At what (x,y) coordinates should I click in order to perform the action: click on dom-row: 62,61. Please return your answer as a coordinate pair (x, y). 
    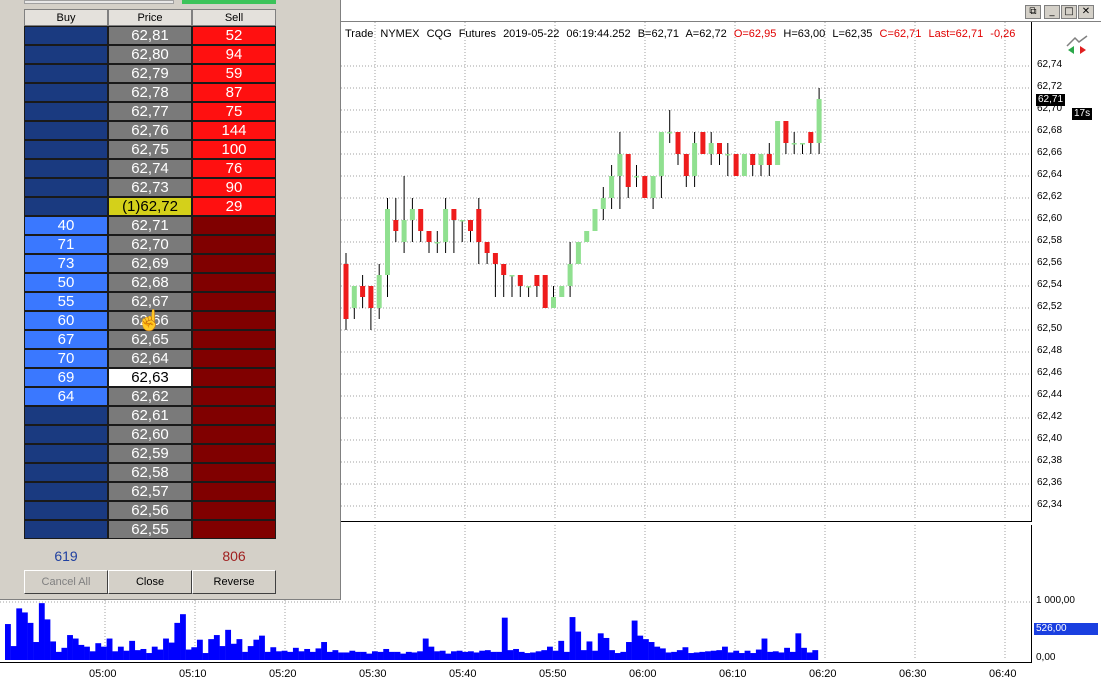
    Looking at the image, I should click on (150, 415).